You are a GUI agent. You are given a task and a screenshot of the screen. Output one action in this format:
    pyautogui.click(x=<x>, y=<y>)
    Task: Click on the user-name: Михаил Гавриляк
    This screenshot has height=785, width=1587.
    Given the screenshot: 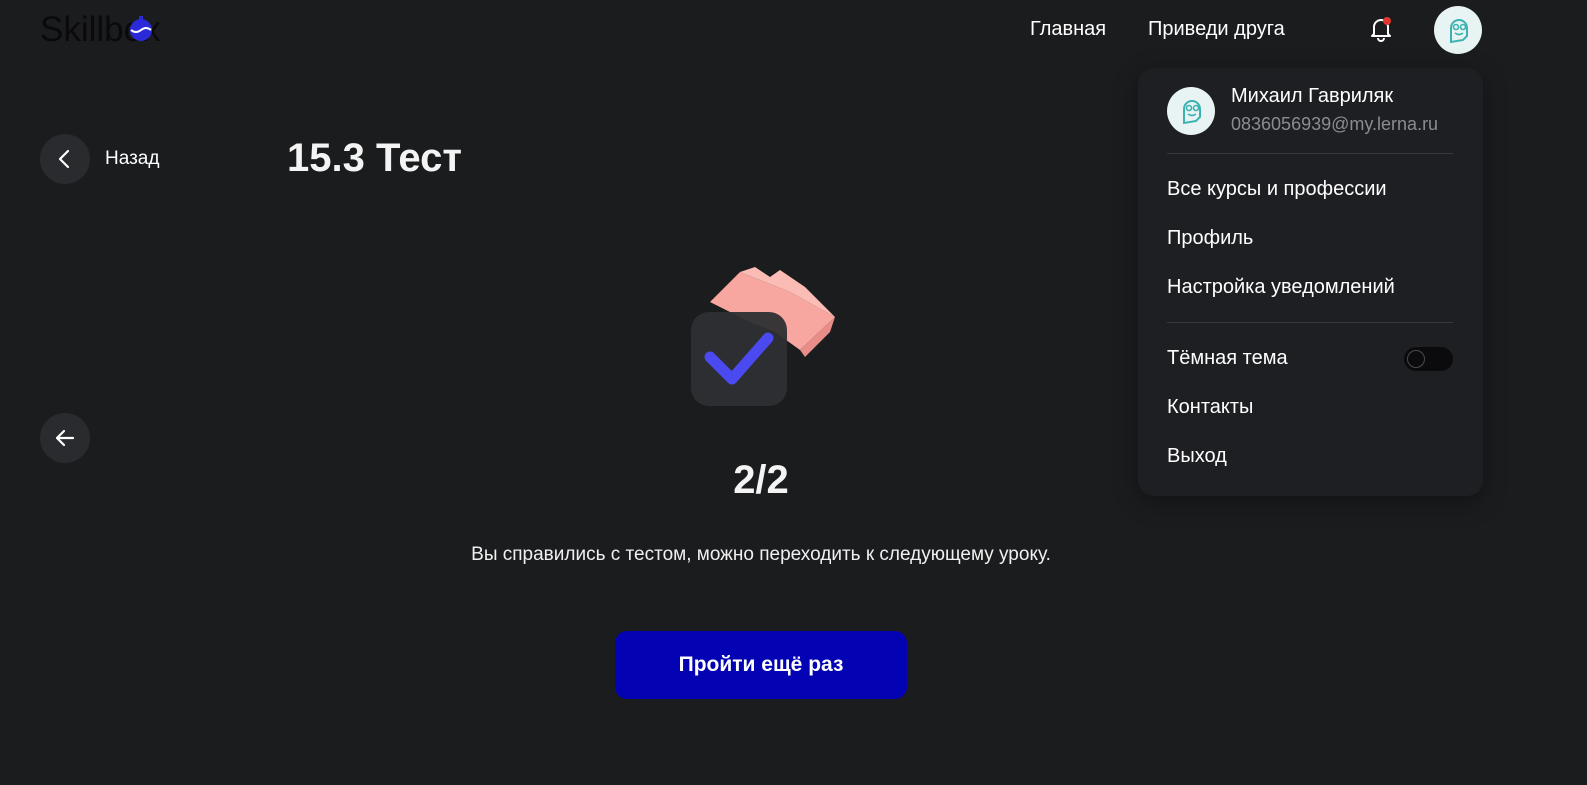 What is the action you would take?
    pyautogui.click(x=1312, y=96)
    